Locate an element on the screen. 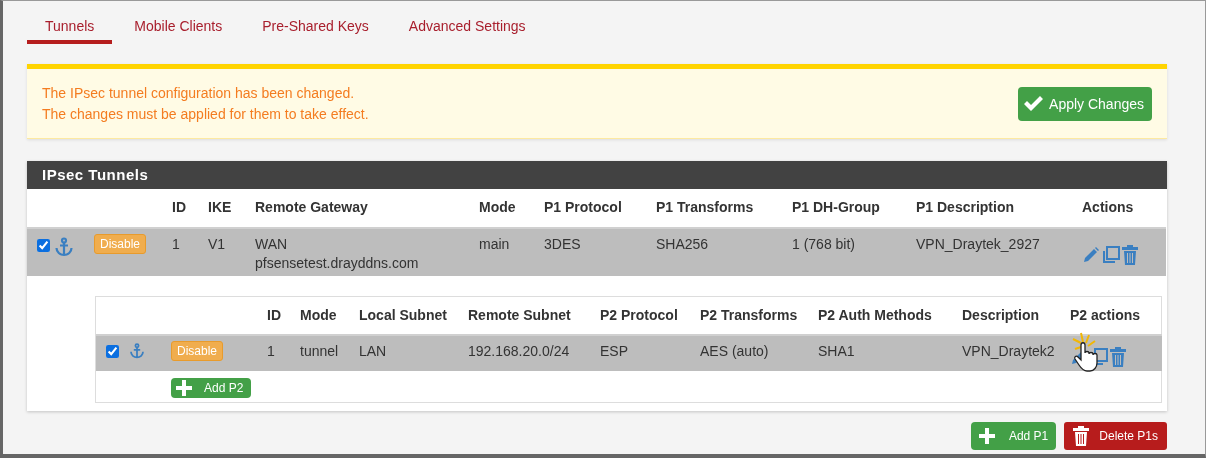 This screenshot has height=458, width=1206. table-cell: VPN_Draytek_2927 is located at coordinates (993, 251).